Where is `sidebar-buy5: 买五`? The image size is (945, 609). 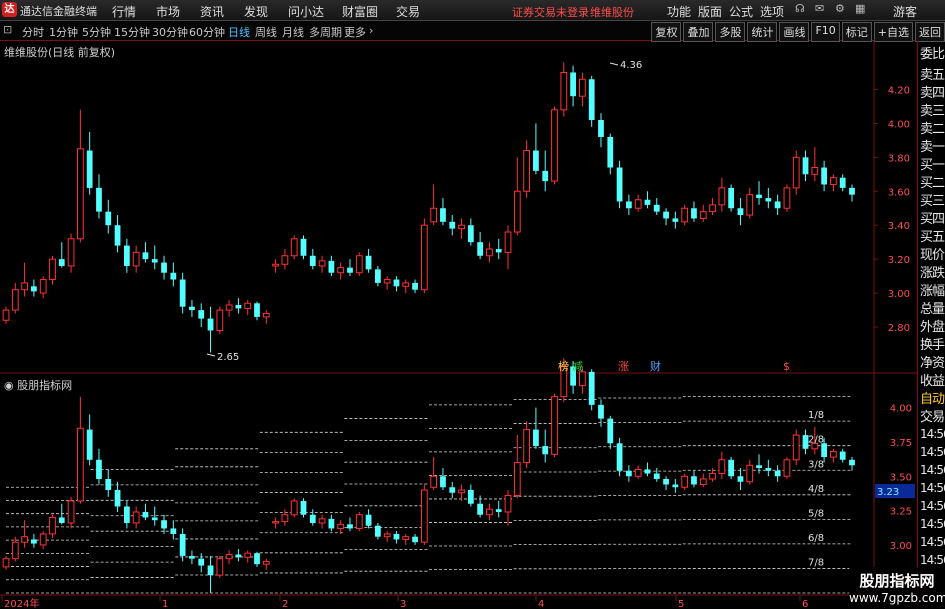 sidebar-buy5: 买五 is located at coordinates (932, 237).